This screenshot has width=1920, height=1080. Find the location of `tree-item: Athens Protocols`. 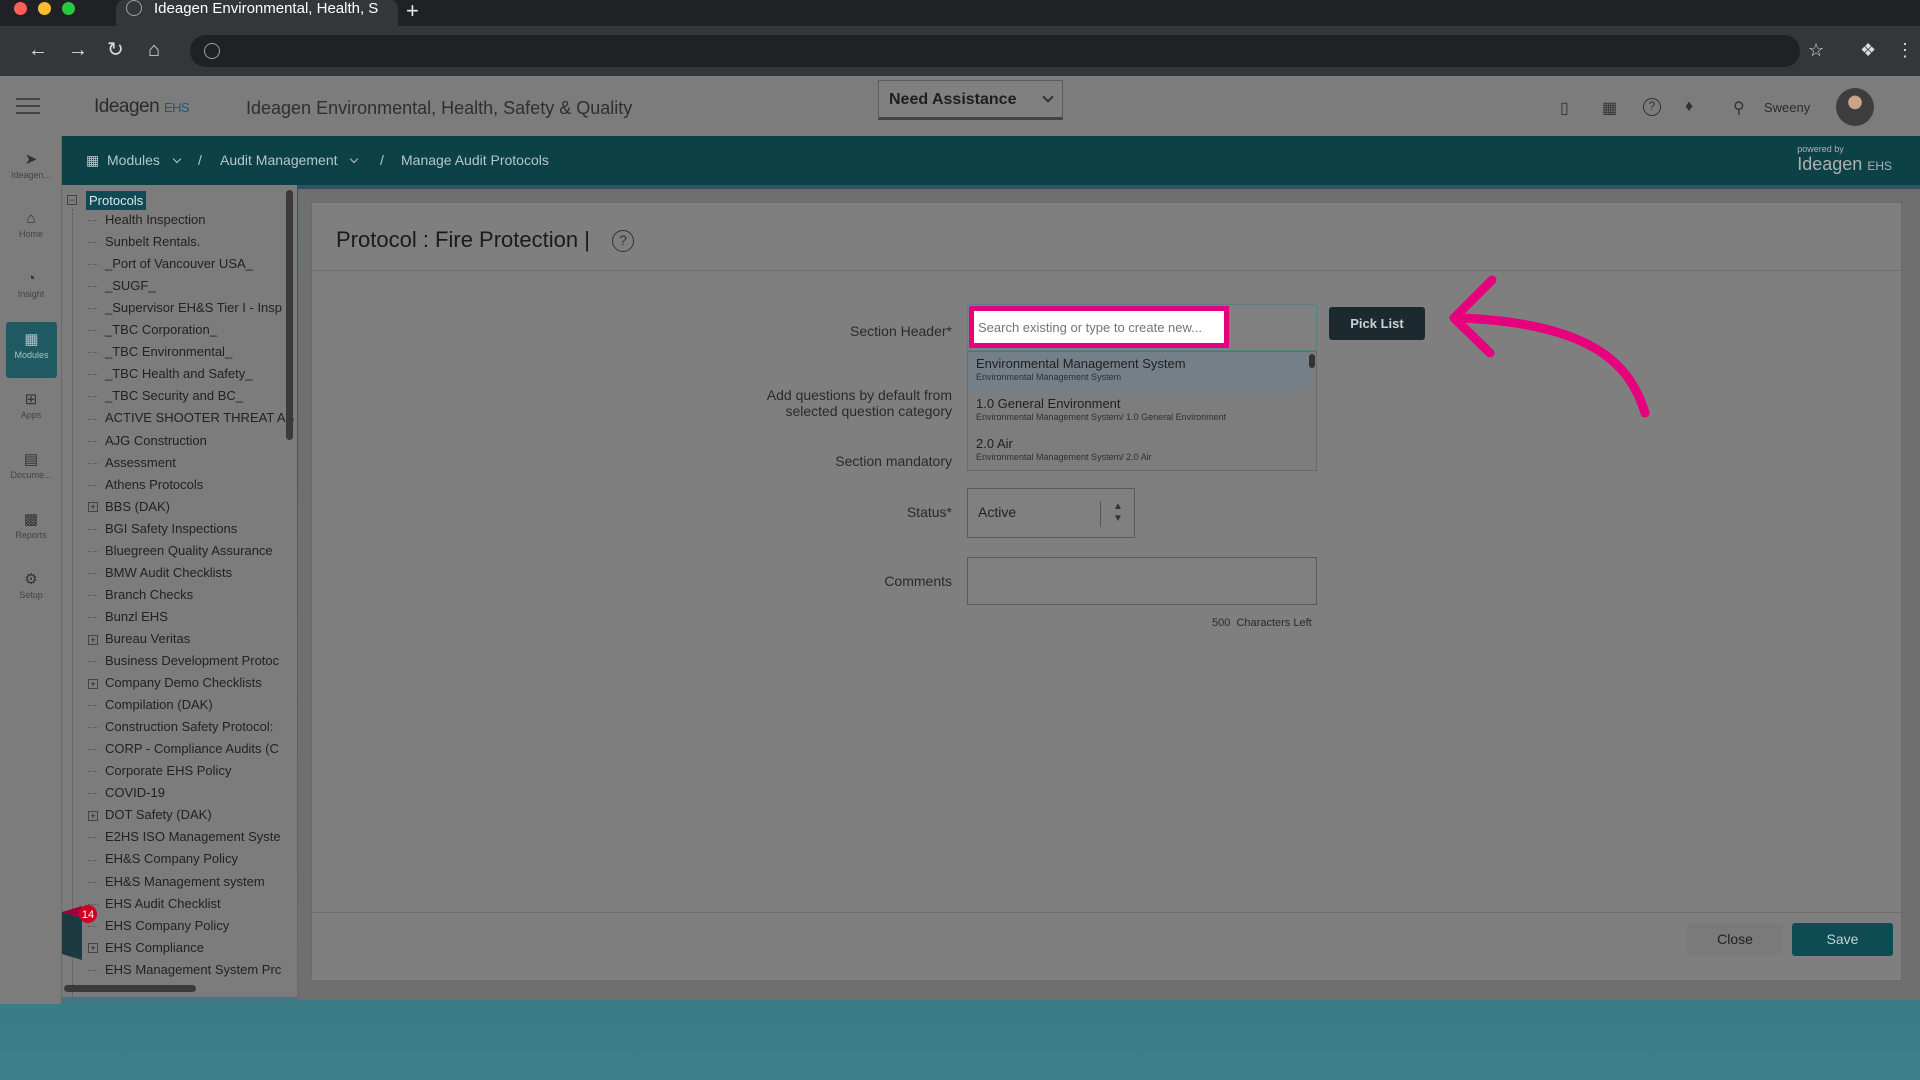

tree-item: Athens Protocols is located at coordinates (192, 488).